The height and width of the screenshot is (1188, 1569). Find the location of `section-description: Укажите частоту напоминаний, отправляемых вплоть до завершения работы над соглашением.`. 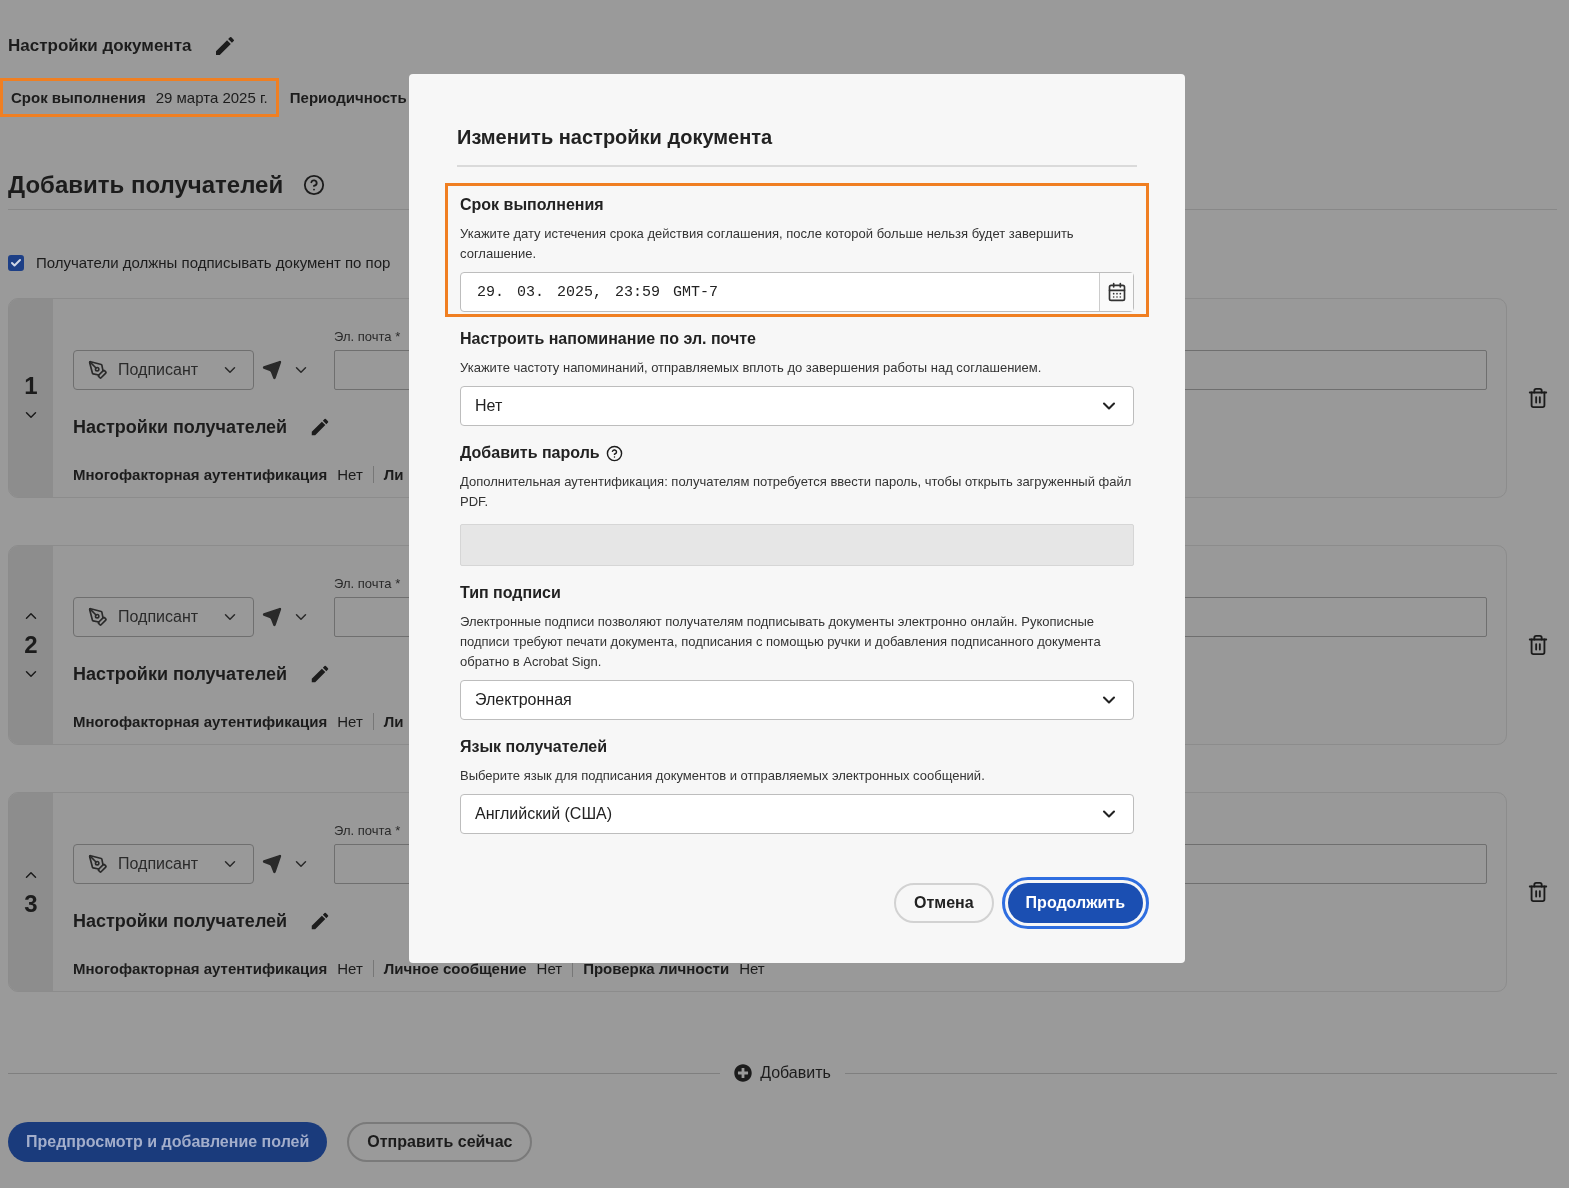

section-description: Укажите частоту напоминаний, отправляемых вплоть до завершения работы над соглашением. is located at coordinates (751, 368).